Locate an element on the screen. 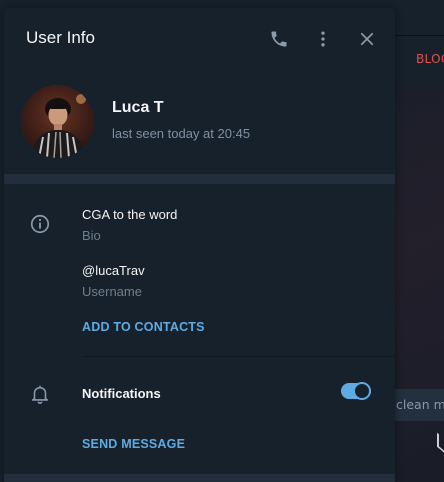  notifications-toggle is located at coordinates (356, 391).